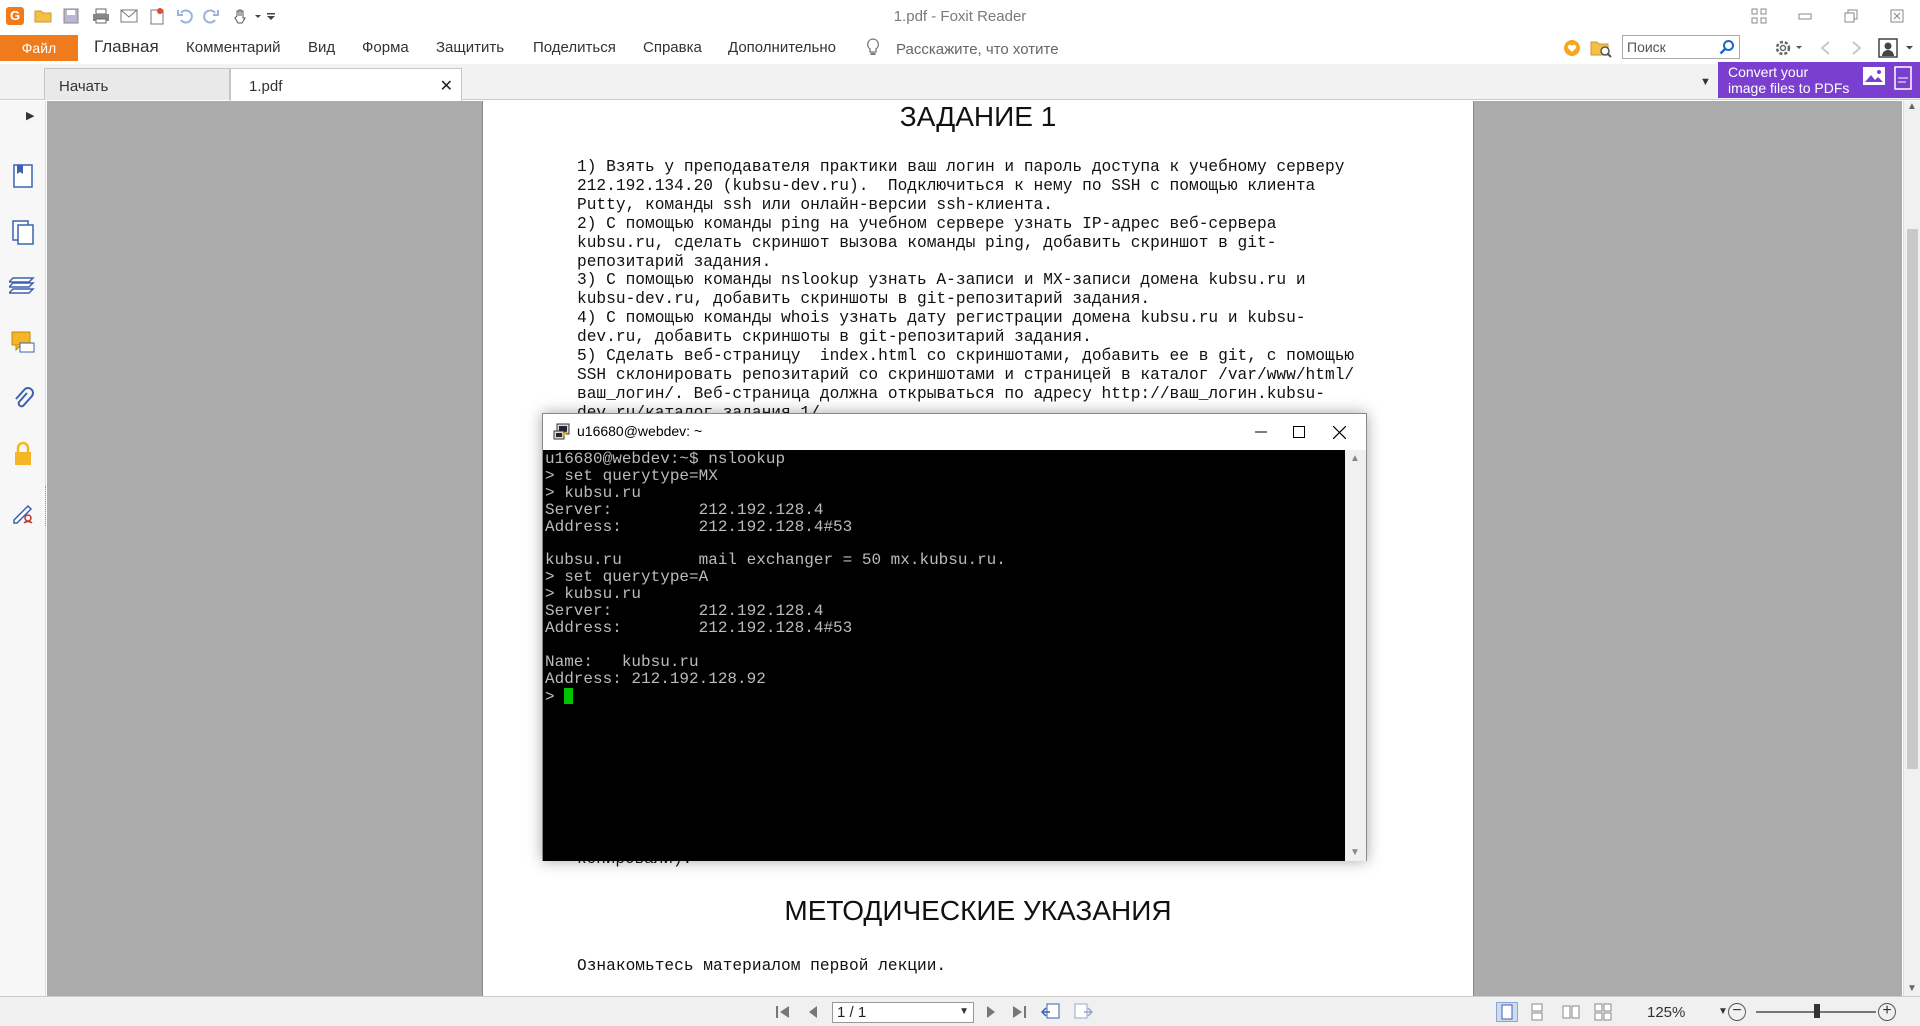  I want to click on tell-me-field: Расскажите, что хотите, so click(962, 49).